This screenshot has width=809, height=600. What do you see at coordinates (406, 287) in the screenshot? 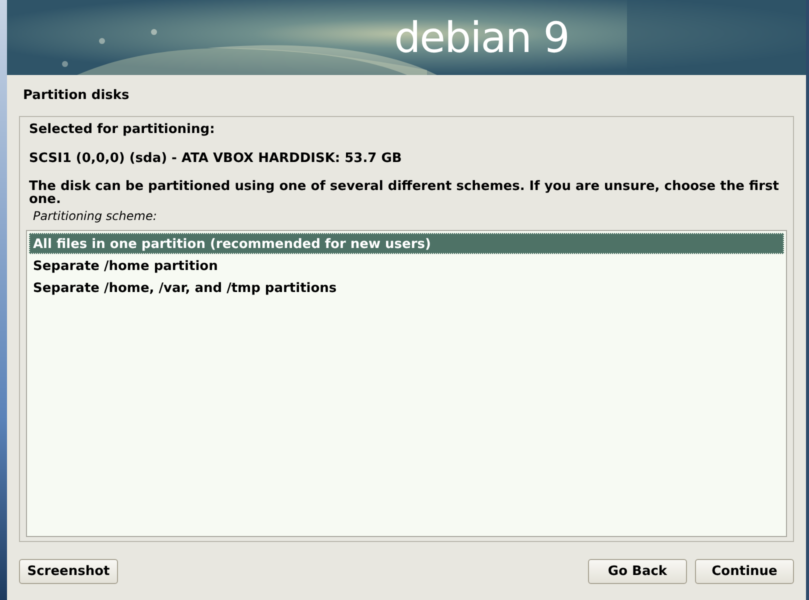
I see `list-item: Separate /home, /var, and /tmp partitions` at bounding box center [406, 287].